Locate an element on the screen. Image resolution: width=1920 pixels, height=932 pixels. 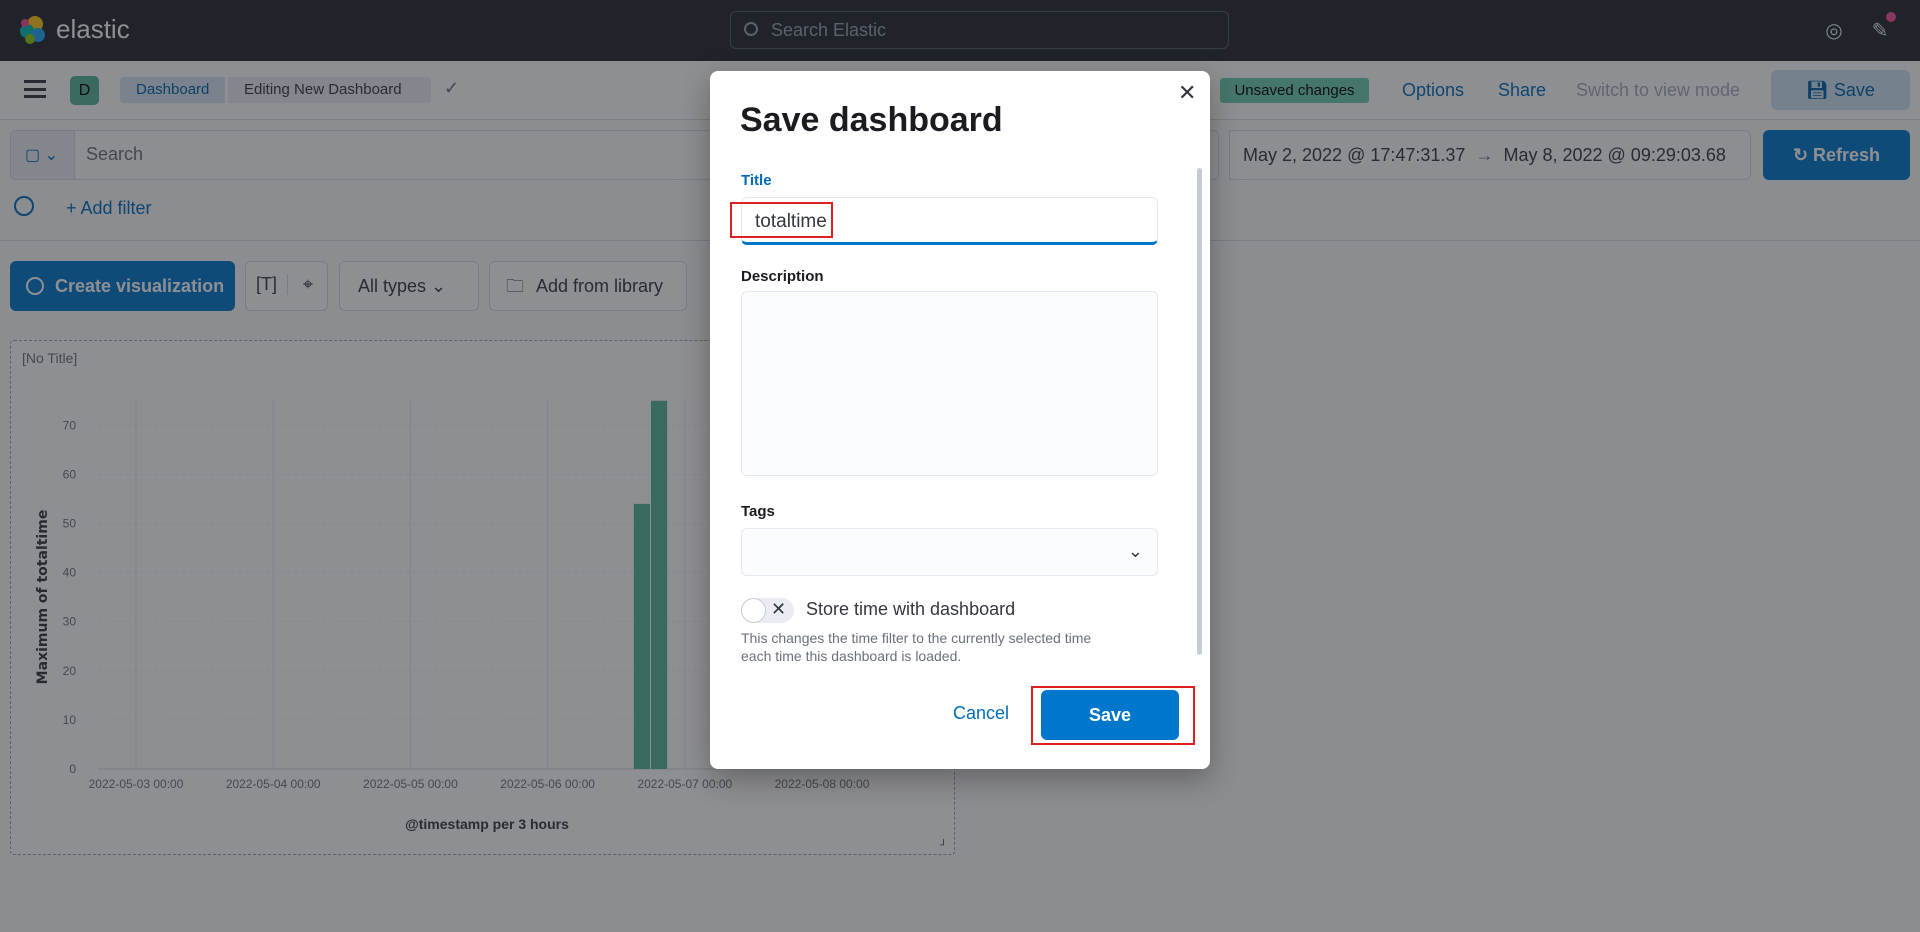
help-text-line2: each time this dashboard is loaded. is located at coordinates (851, 656).